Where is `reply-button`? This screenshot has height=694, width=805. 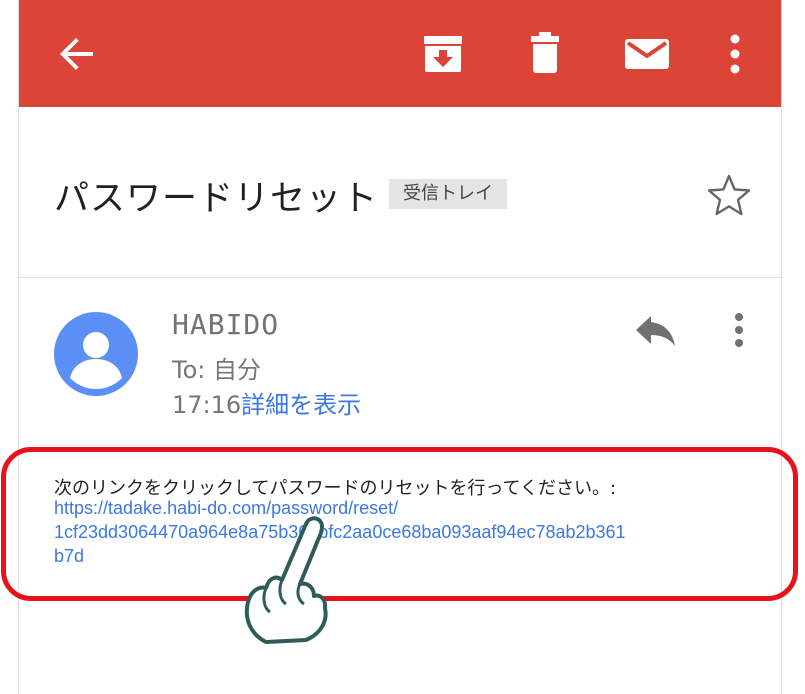 reply-button is located at coordinates (656, 332).